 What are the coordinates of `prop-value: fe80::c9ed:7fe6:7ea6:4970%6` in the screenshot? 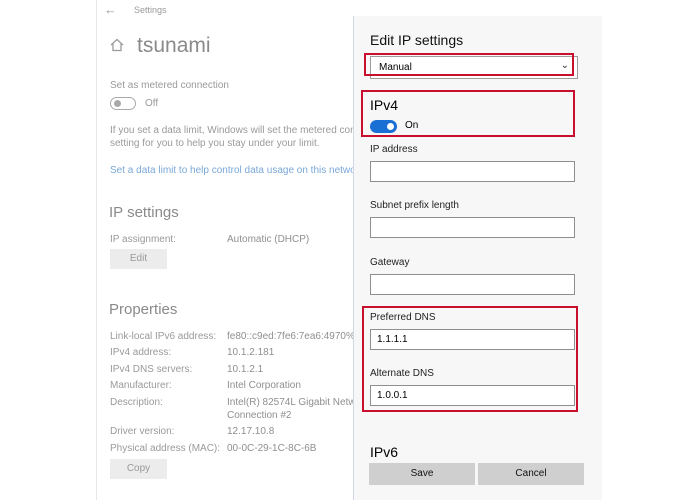 It's located at (294, 336).